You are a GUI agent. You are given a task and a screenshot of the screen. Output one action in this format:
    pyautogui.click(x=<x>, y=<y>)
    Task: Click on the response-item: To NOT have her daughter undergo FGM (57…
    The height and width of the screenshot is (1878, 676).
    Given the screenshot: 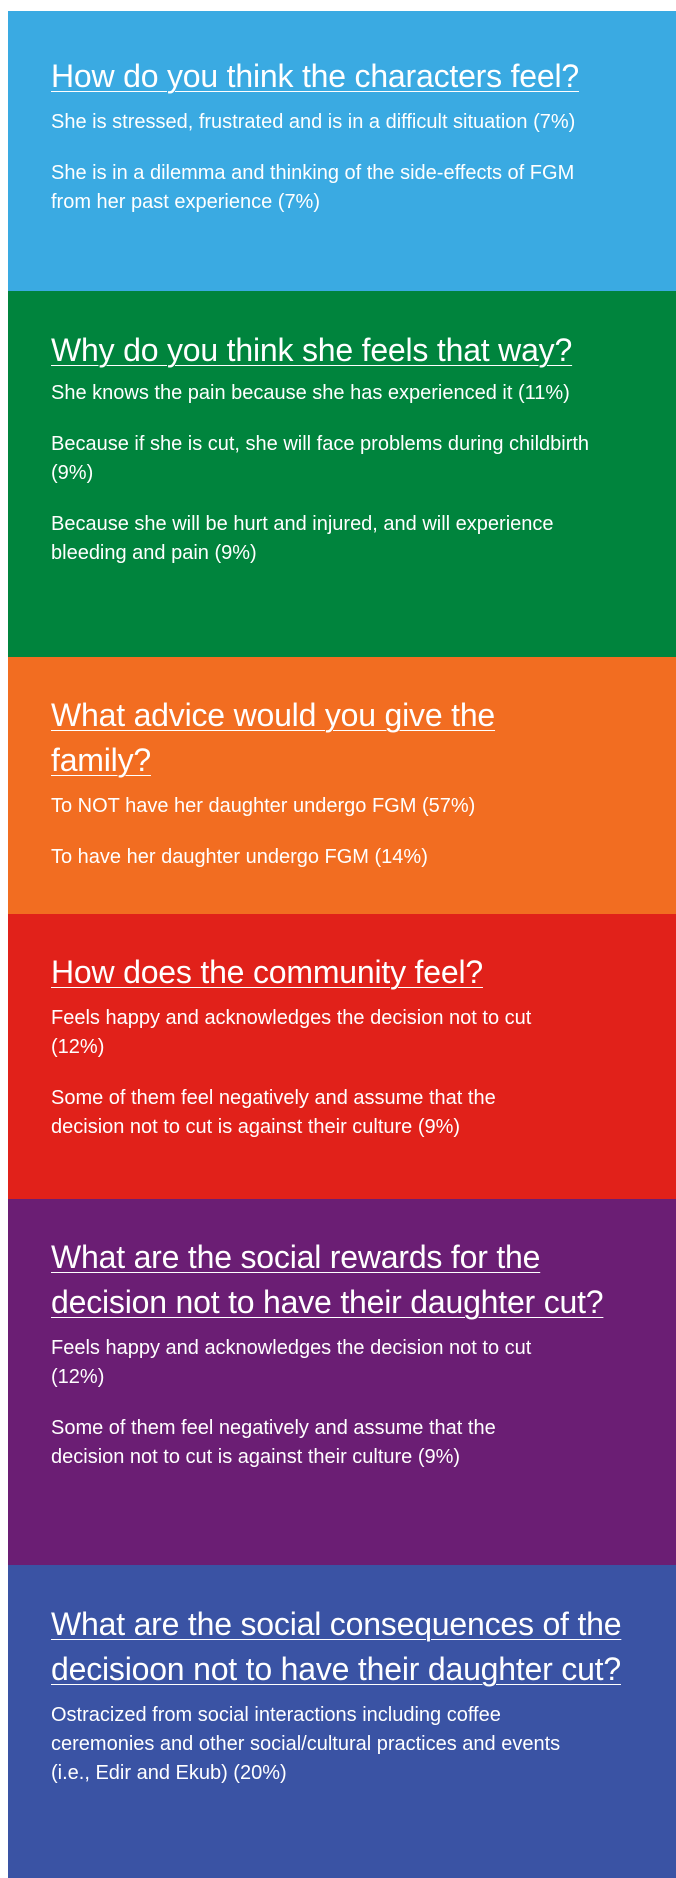 What is the action you would take?
    pyautogui.click(x=263, y=806)
    